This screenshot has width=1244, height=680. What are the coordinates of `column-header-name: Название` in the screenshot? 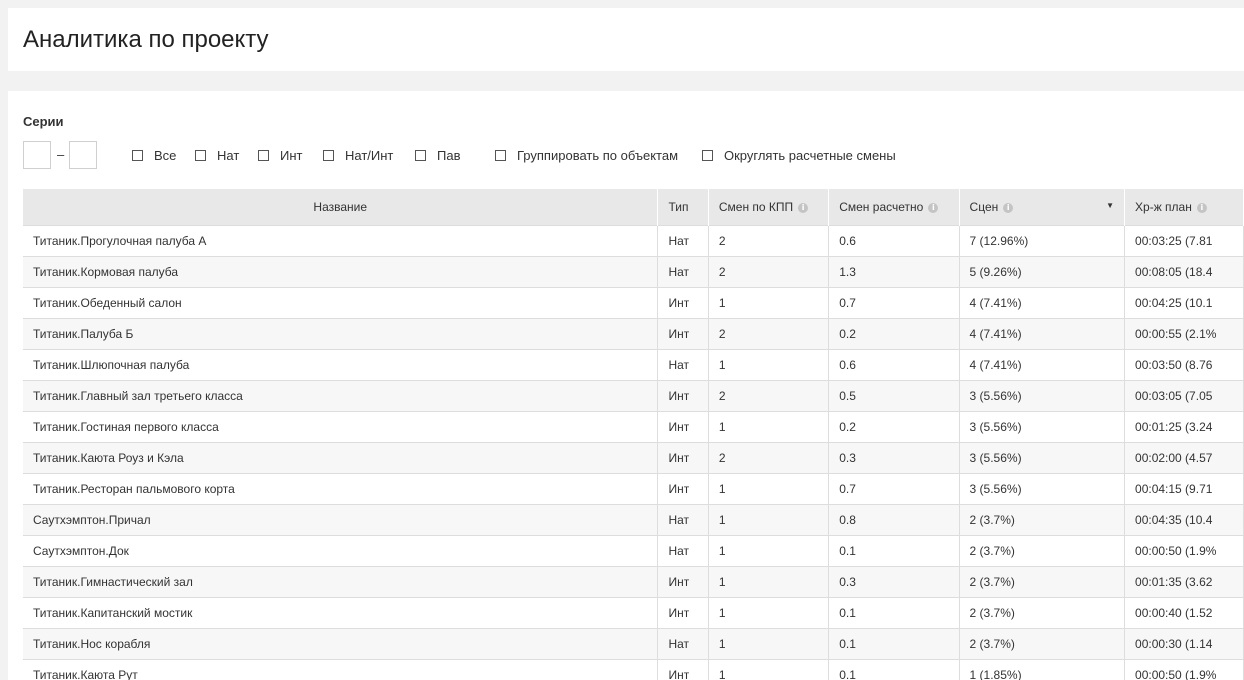 It's located at (341, 207).